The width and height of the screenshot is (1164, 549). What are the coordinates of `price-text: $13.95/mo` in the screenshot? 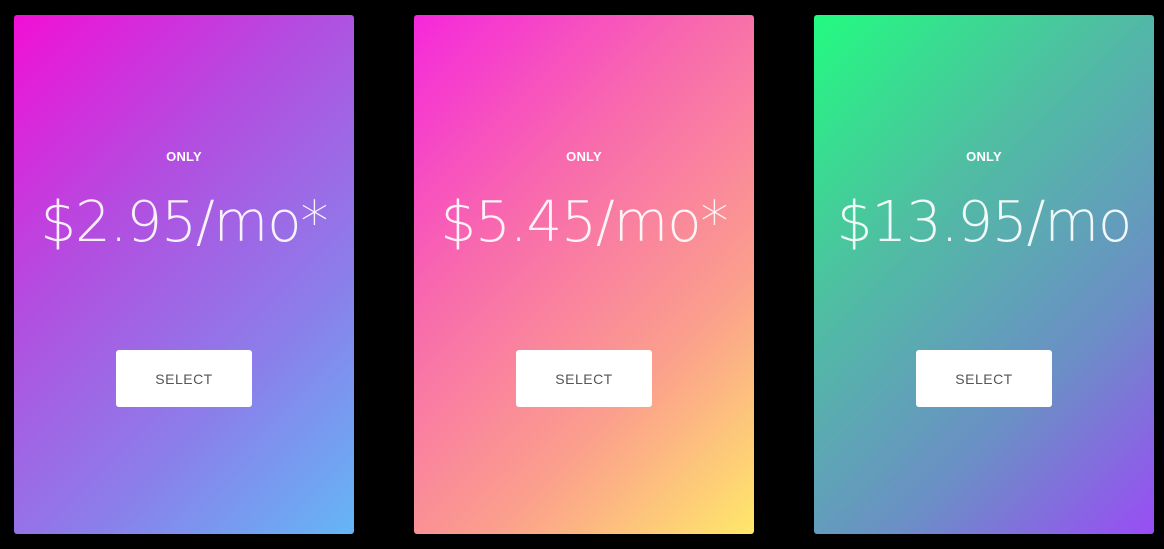 It's located at (984, 222).